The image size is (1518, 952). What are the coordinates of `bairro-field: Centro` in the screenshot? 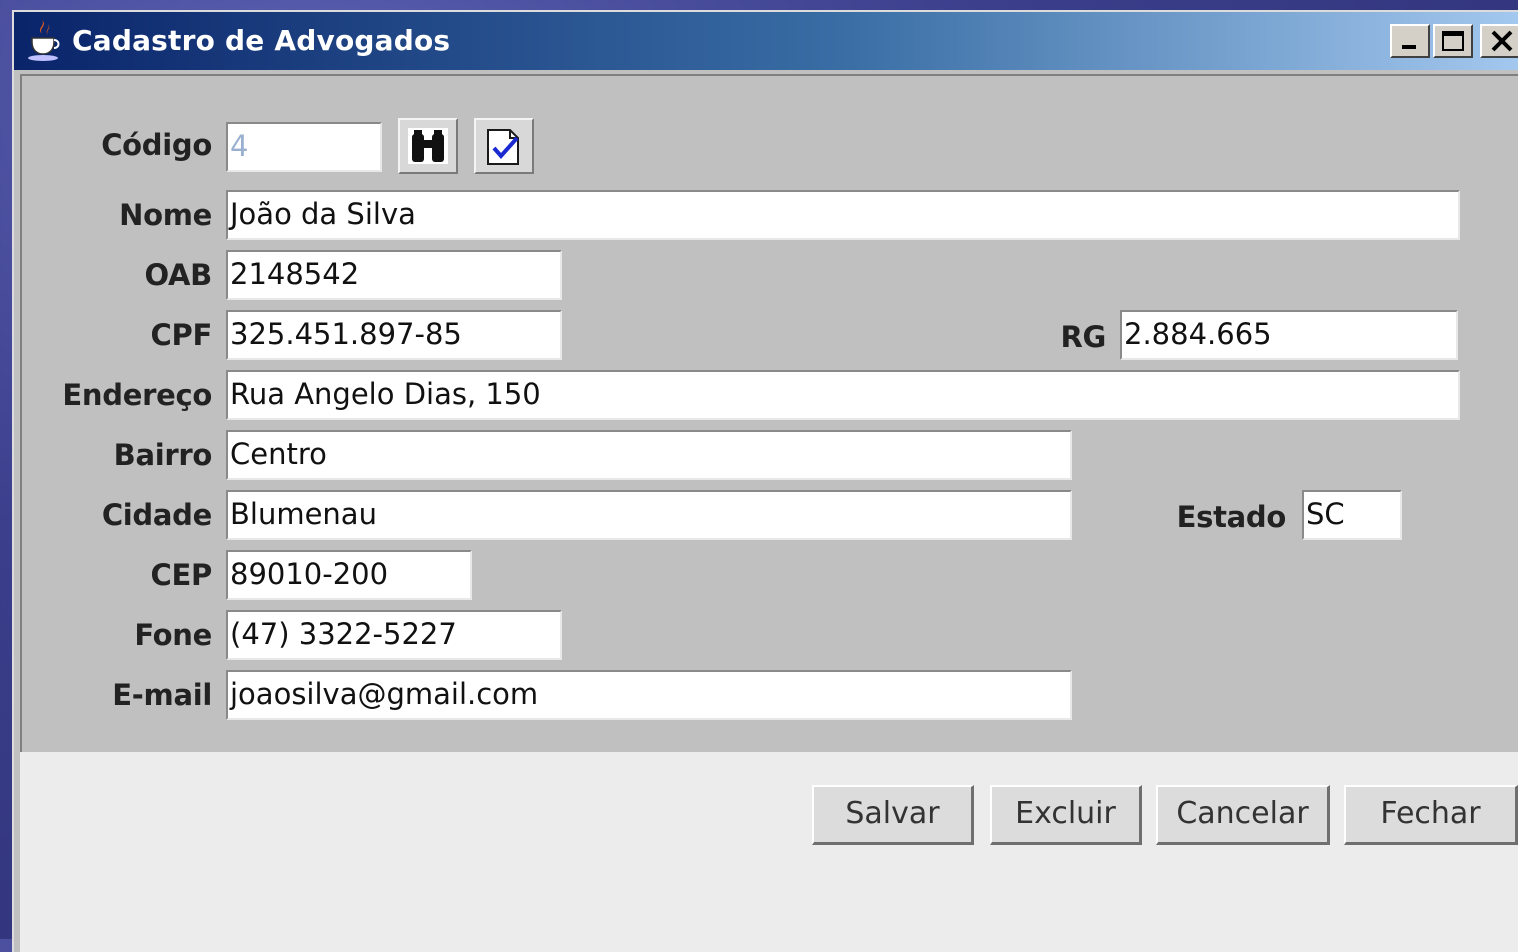 It's located at (649, 455).